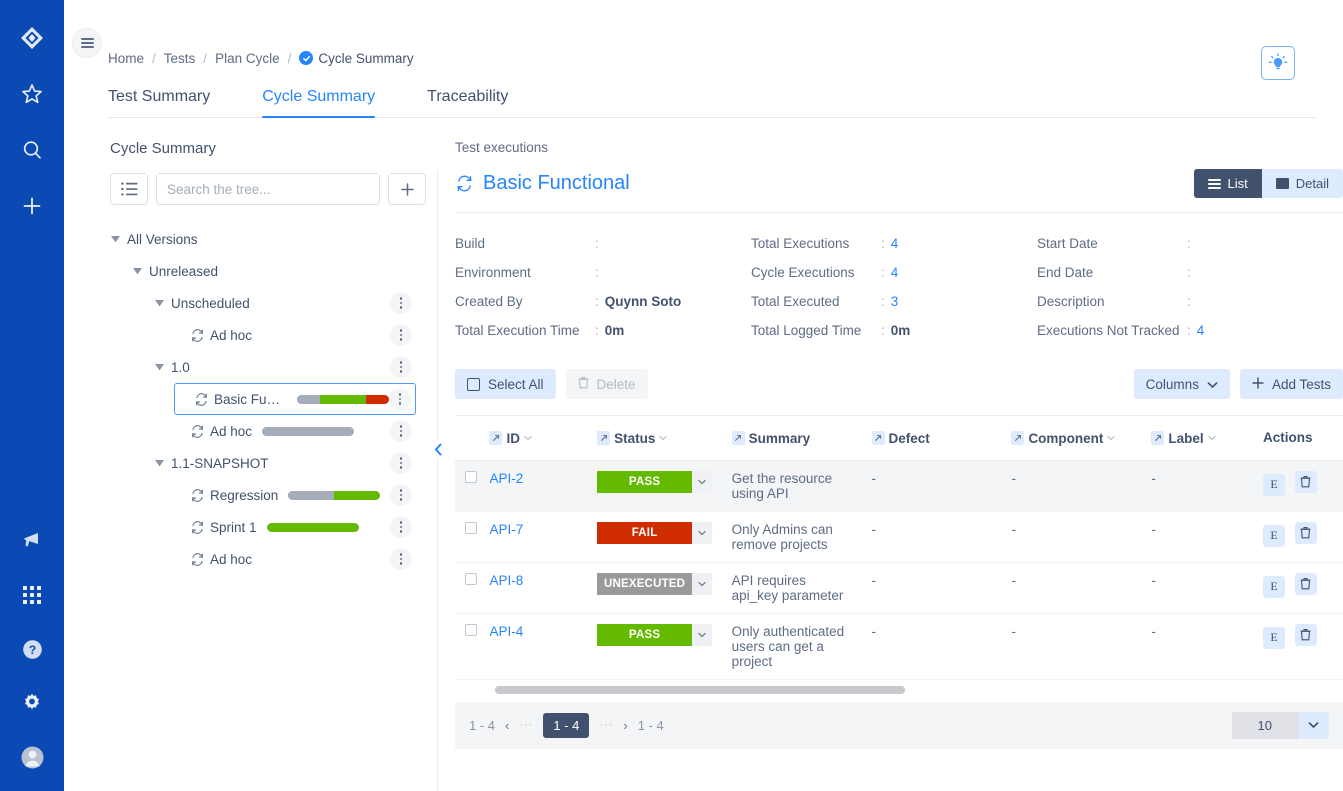 This screenshot has height=791, width=1343. Describe the element at coordinates (506, 631) in the screenshot. I see `test-id-link: API-4` at that location.